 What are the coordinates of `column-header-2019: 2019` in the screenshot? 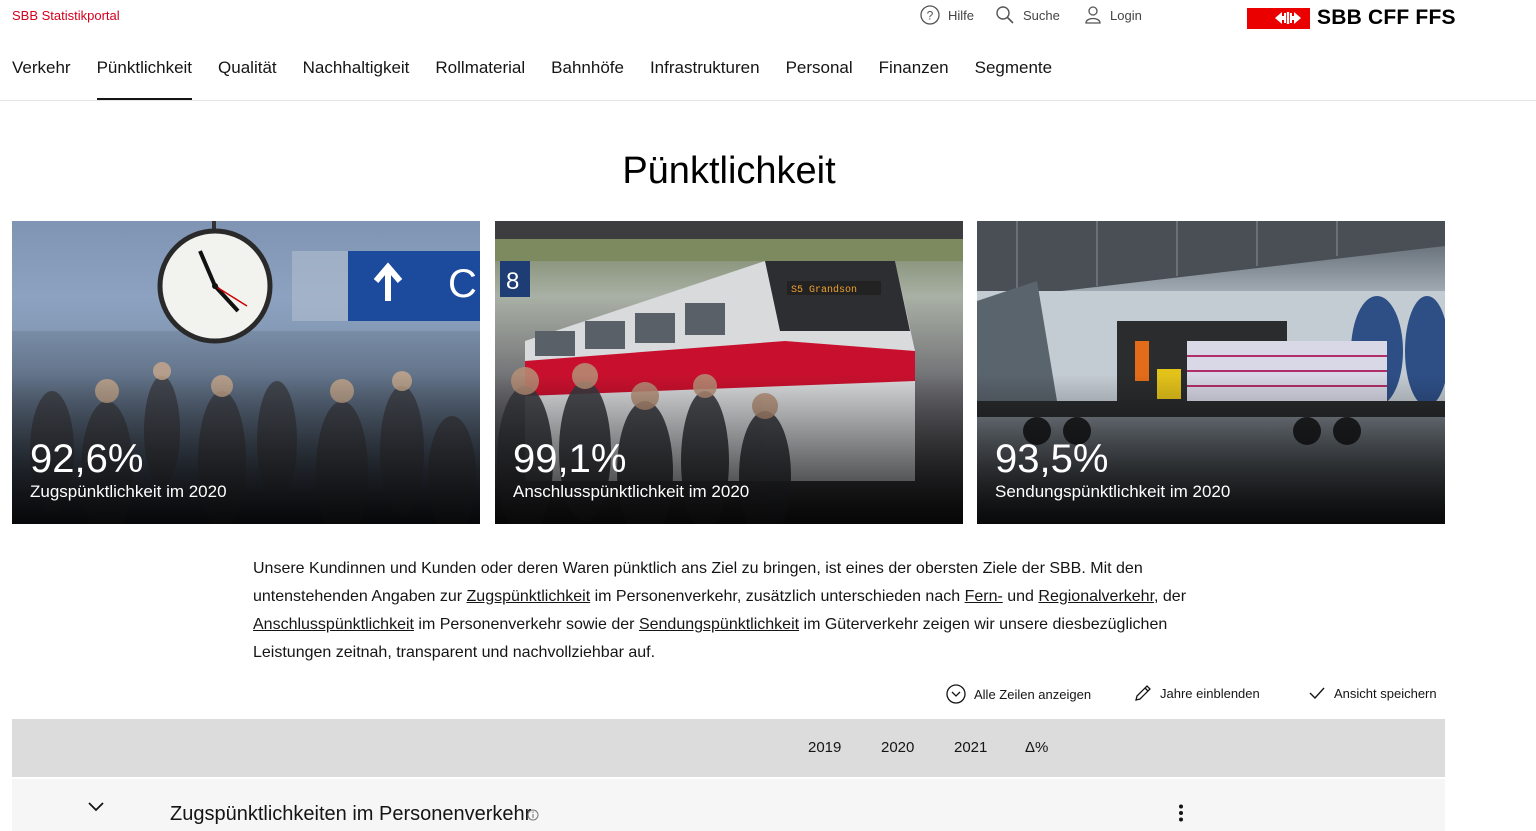 It's located at (825, 747).